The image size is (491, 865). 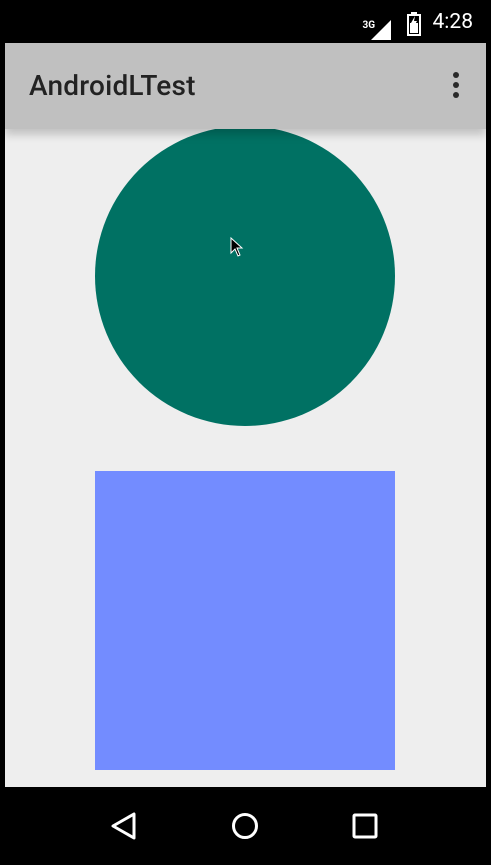 What do you see at coordinates (125, 826) in the screenshot?
I see `back-icon` at bounding box center [125, 826].